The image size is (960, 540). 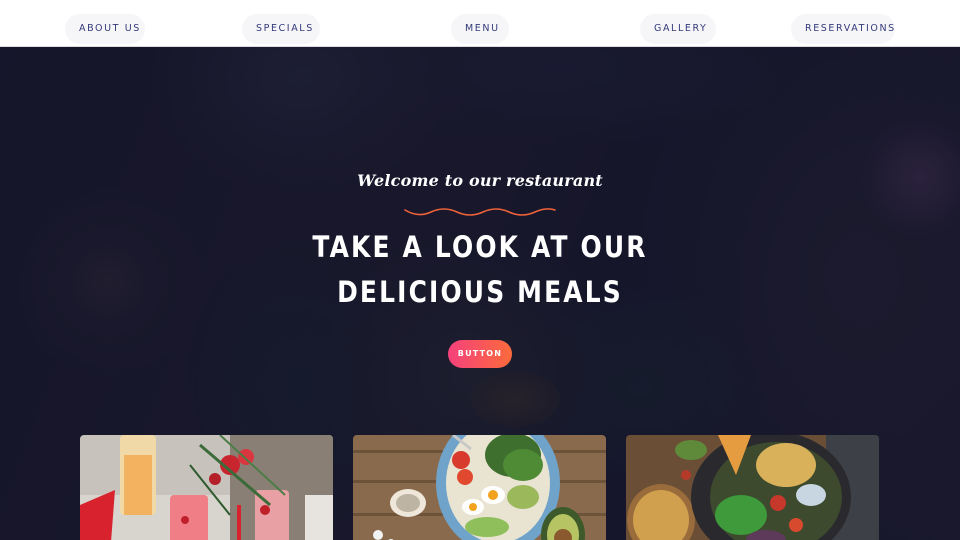 I want to click on egg-salad-bowl-image, so click(x=479, y=487).